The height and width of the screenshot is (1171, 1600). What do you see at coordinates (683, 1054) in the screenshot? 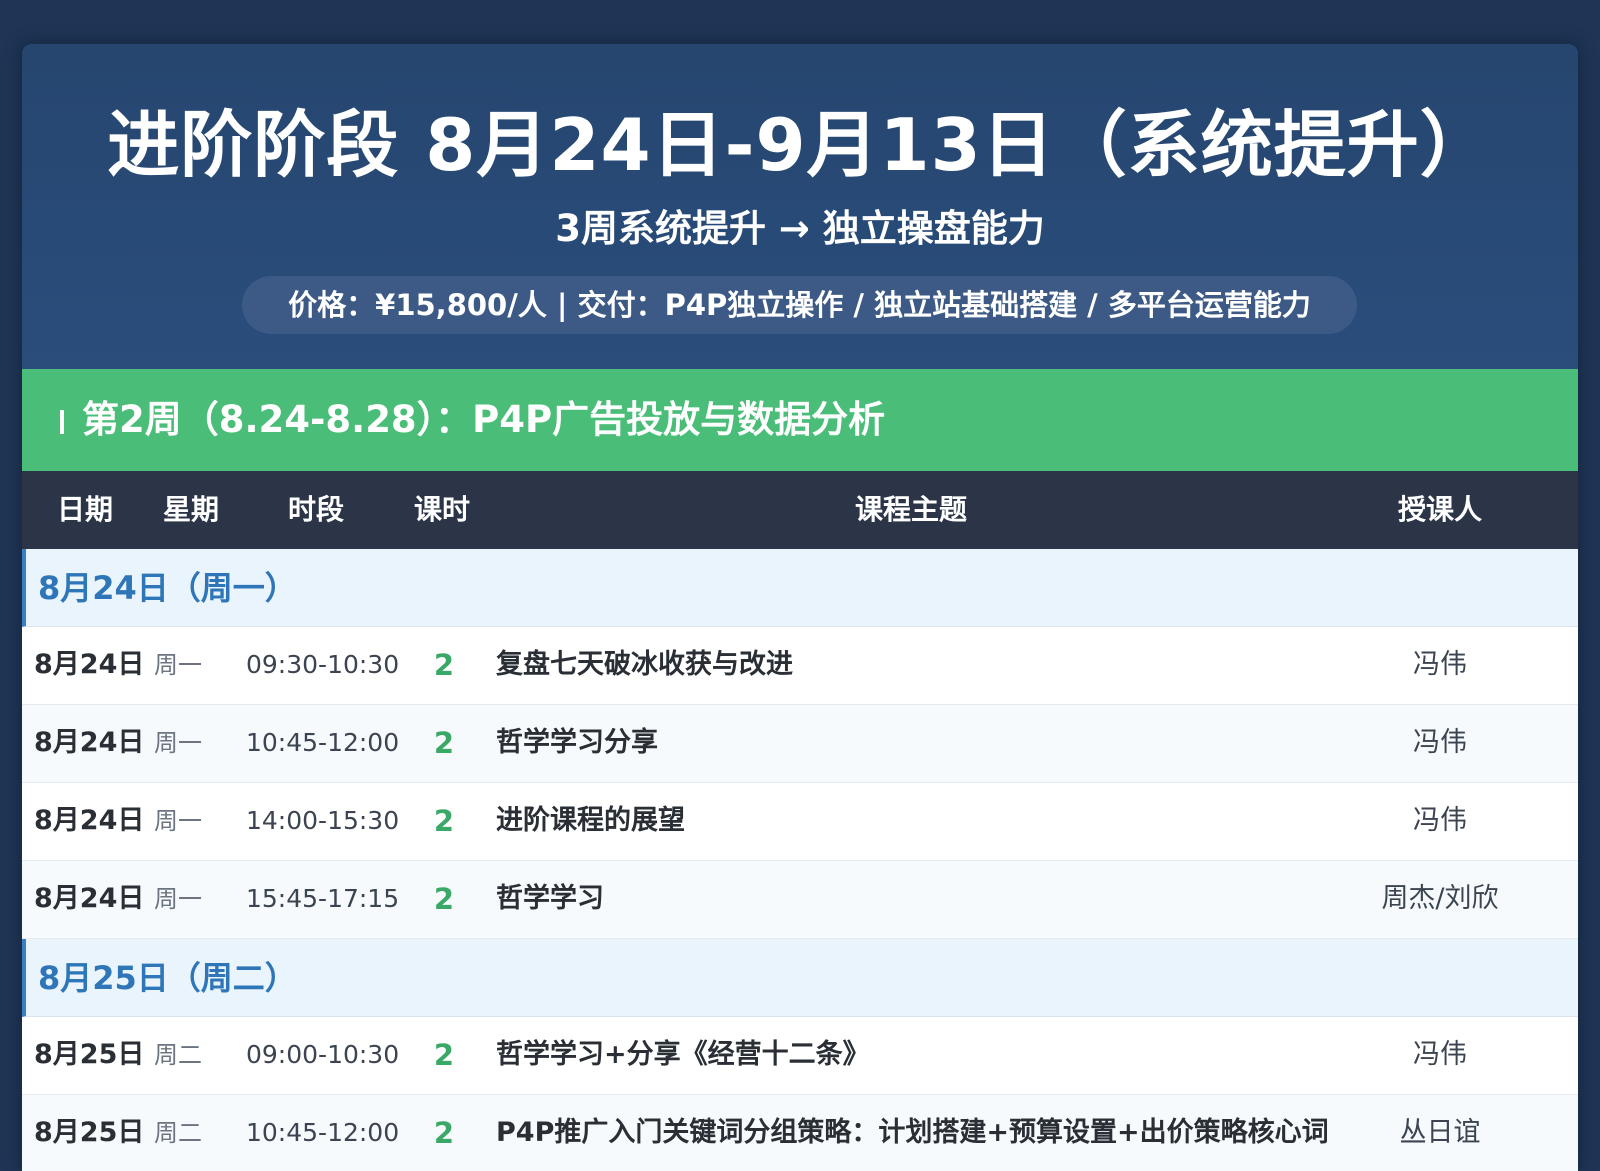
I see `cell-topic: 哲学学习+分享《经营十二条》` at bounding box center [683, 1054].